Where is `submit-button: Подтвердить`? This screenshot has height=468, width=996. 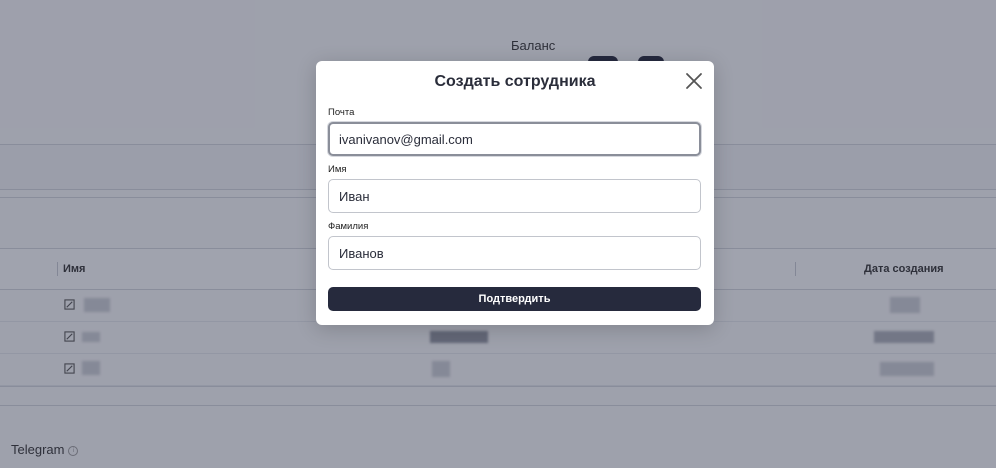
submit-button: Подтвердить is located at coordinates (514, 299).